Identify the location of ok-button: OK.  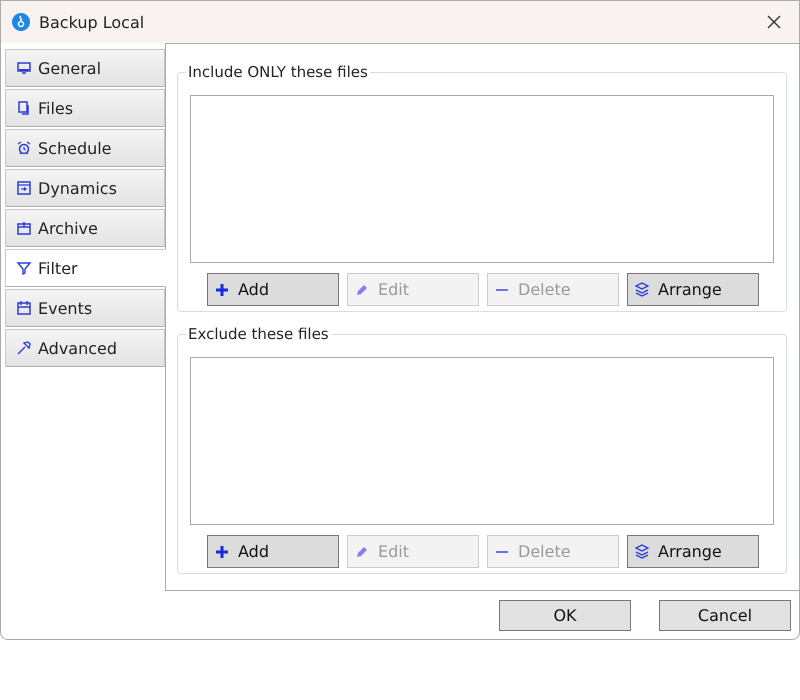
(565, 615).